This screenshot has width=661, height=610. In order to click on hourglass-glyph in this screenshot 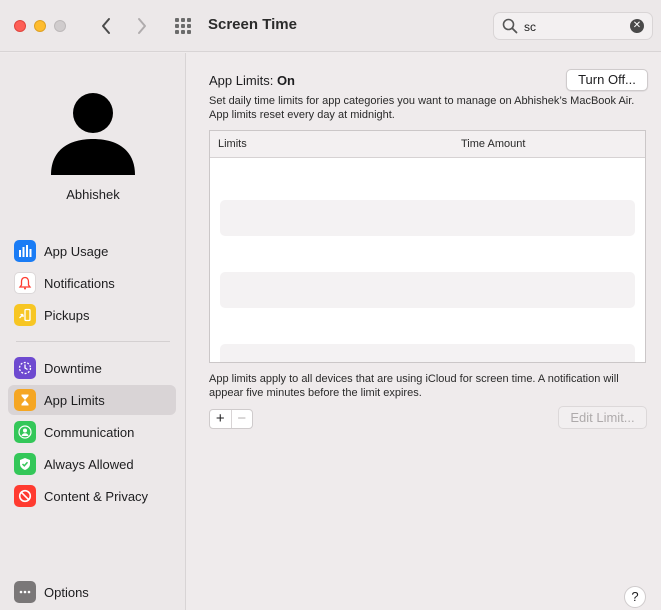, I will do `click(25, 400)`.